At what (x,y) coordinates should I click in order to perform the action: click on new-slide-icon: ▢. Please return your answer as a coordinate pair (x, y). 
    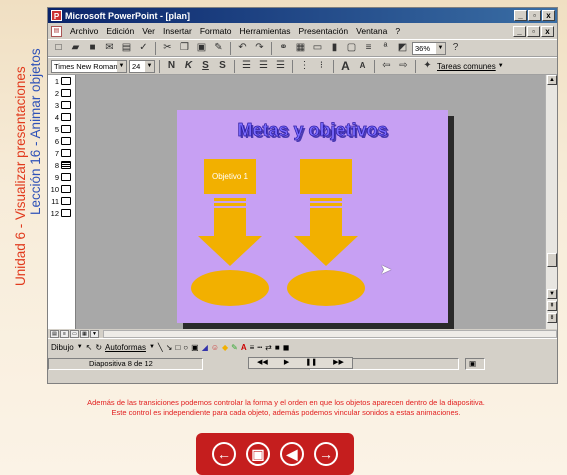
    Looking at the image, I should click on (351, 48).